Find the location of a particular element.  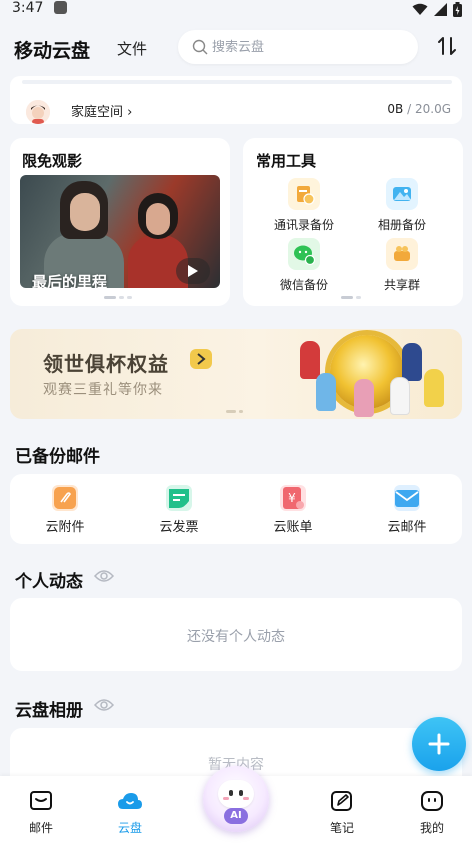

activity-title: 个人动态 is located at coordinates (49, 582).